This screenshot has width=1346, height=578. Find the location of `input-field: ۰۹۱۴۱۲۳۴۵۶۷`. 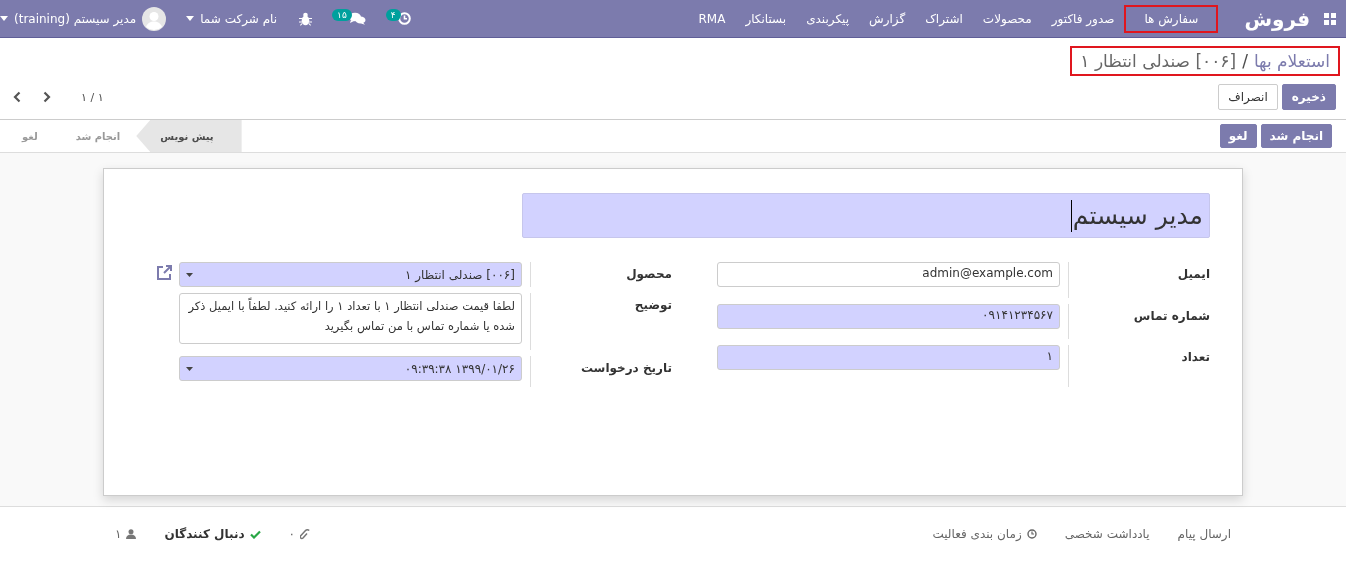

input-field: ۰۹۱۴۱۲۳۴۵۶۷ is located at coordinates (888, 316).